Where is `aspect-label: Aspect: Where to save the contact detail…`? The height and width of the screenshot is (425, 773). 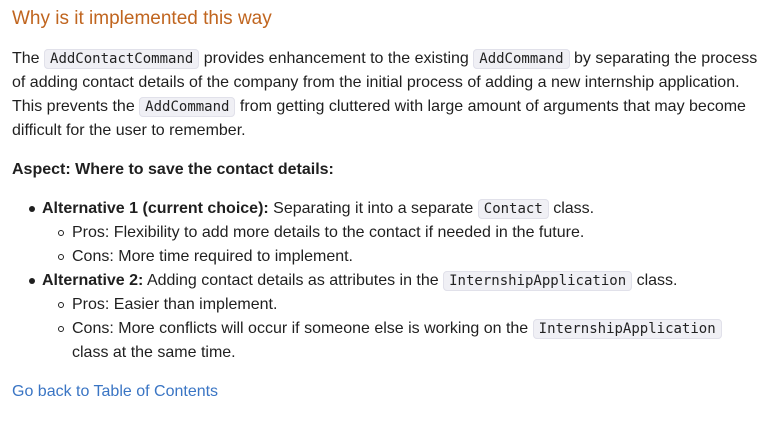
aspect-label: Aspect: Where to save the contact detail… is located at coordinates (173, 169).